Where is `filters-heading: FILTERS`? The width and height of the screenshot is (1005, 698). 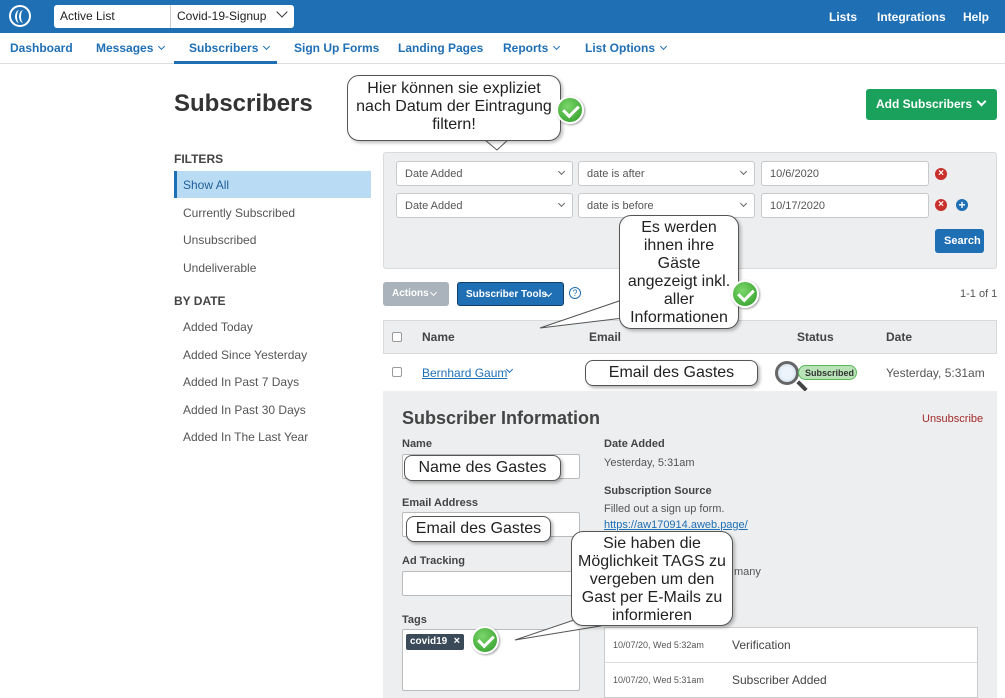
filters-heading: FILTERS is located at coordinates (199, 159).